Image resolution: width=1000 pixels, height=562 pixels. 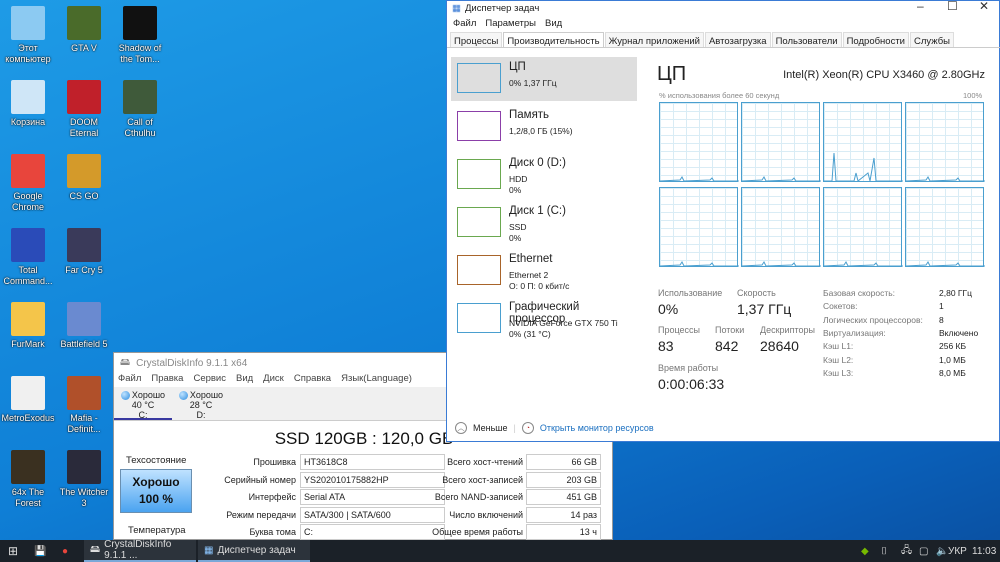 I want to click on graph-max: 100%, so click(x=973, y=95).